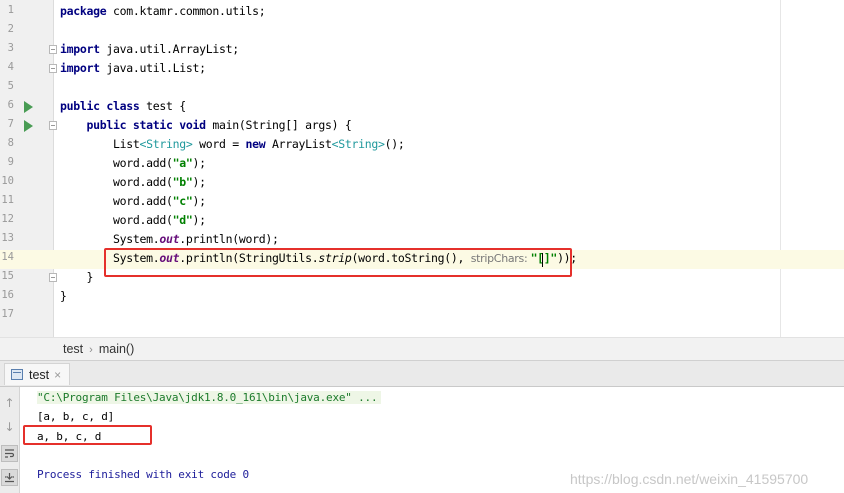  What do you see at coordinates (149, 49) in the screenshot?
I see `code-text: import java.util.ArrayList;` at bounding box center [149, 49].